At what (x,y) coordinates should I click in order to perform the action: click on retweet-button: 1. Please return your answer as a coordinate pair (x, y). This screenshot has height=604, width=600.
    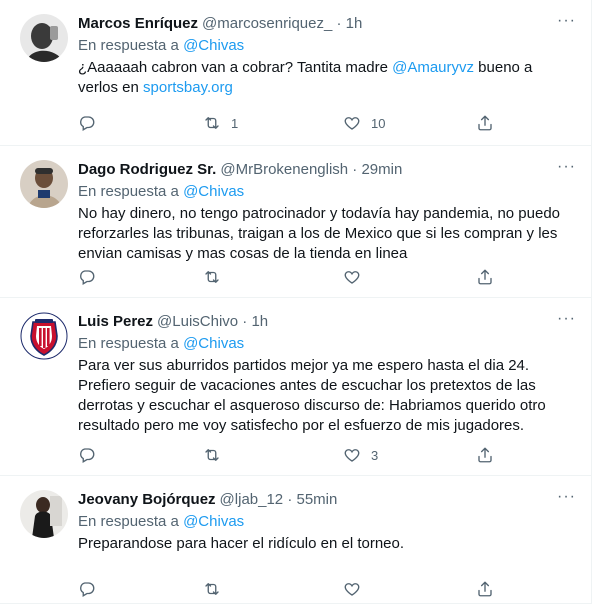
    Looking at the image, I should click on (220, 123).